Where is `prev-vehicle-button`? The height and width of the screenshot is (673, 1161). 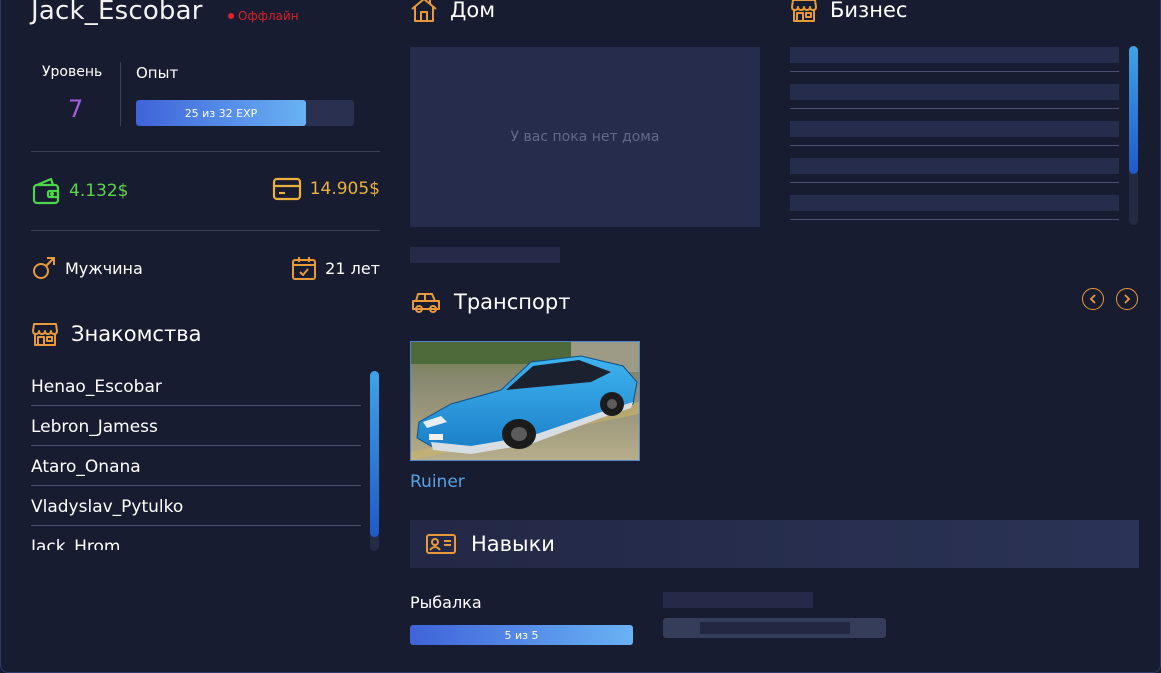 prev-vehicle-button is located at coordinates (1093, 299).